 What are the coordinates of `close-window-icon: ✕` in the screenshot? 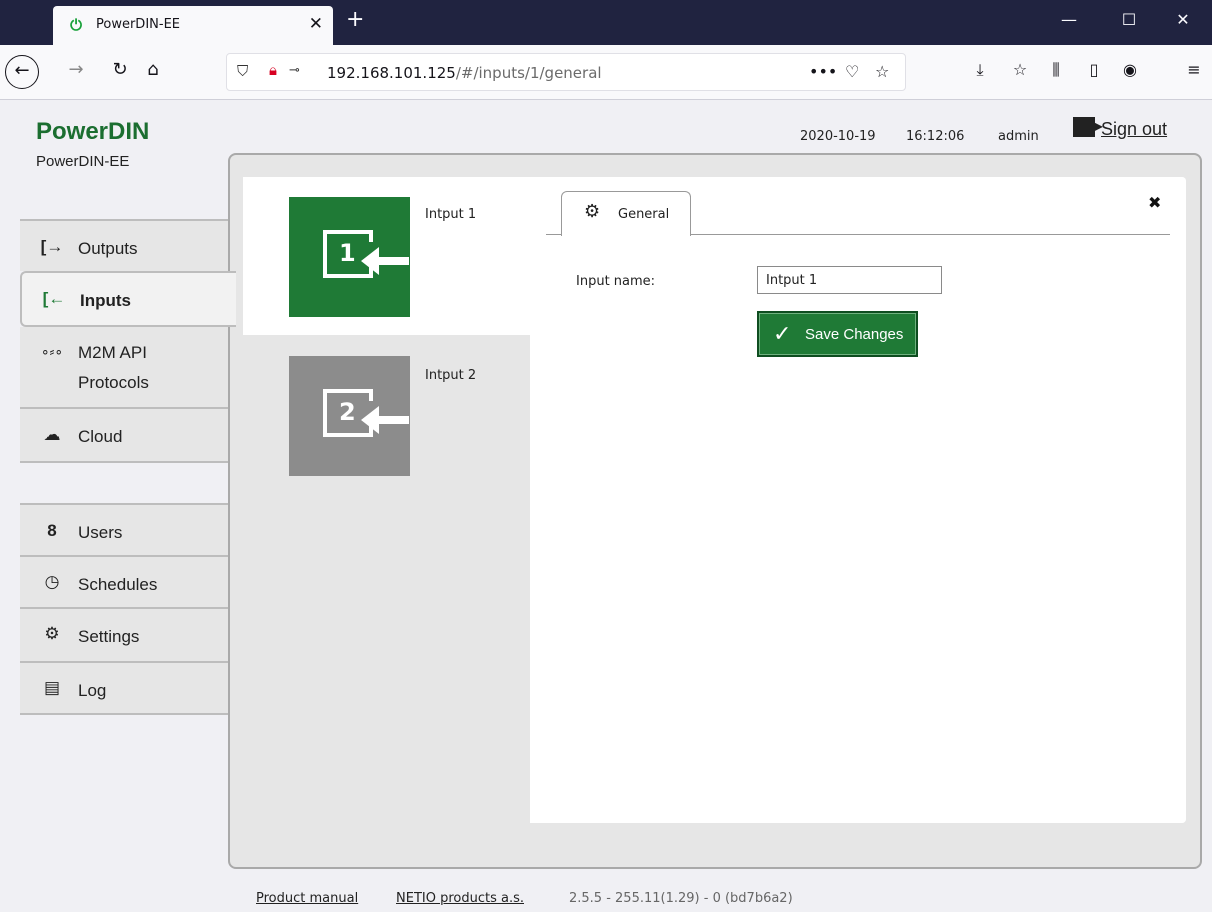 It's located at (1183, 19).